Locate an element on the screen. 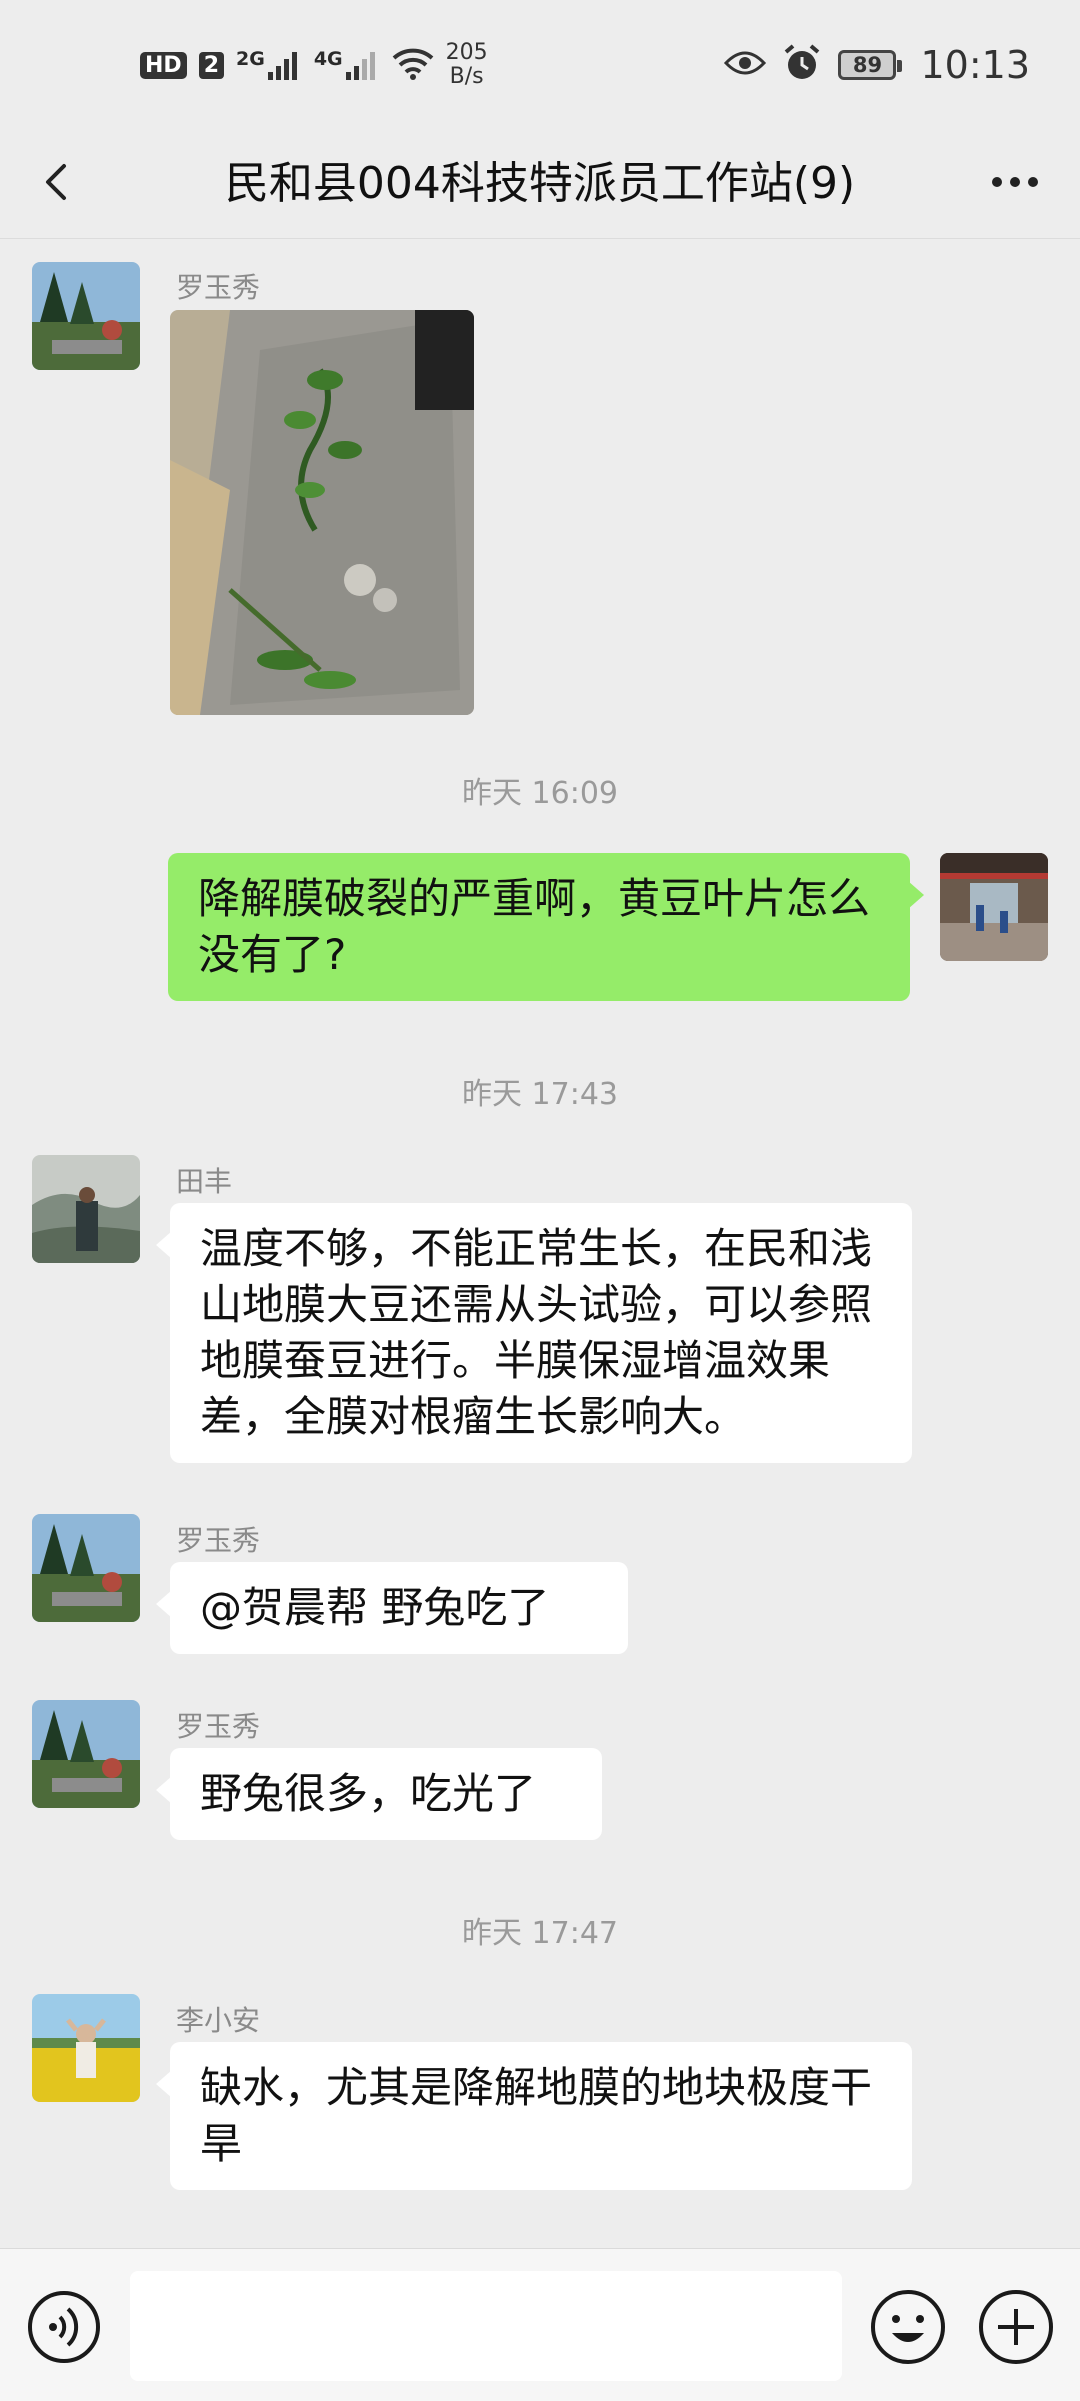  eye-icon is located at coordinates (745, 65).